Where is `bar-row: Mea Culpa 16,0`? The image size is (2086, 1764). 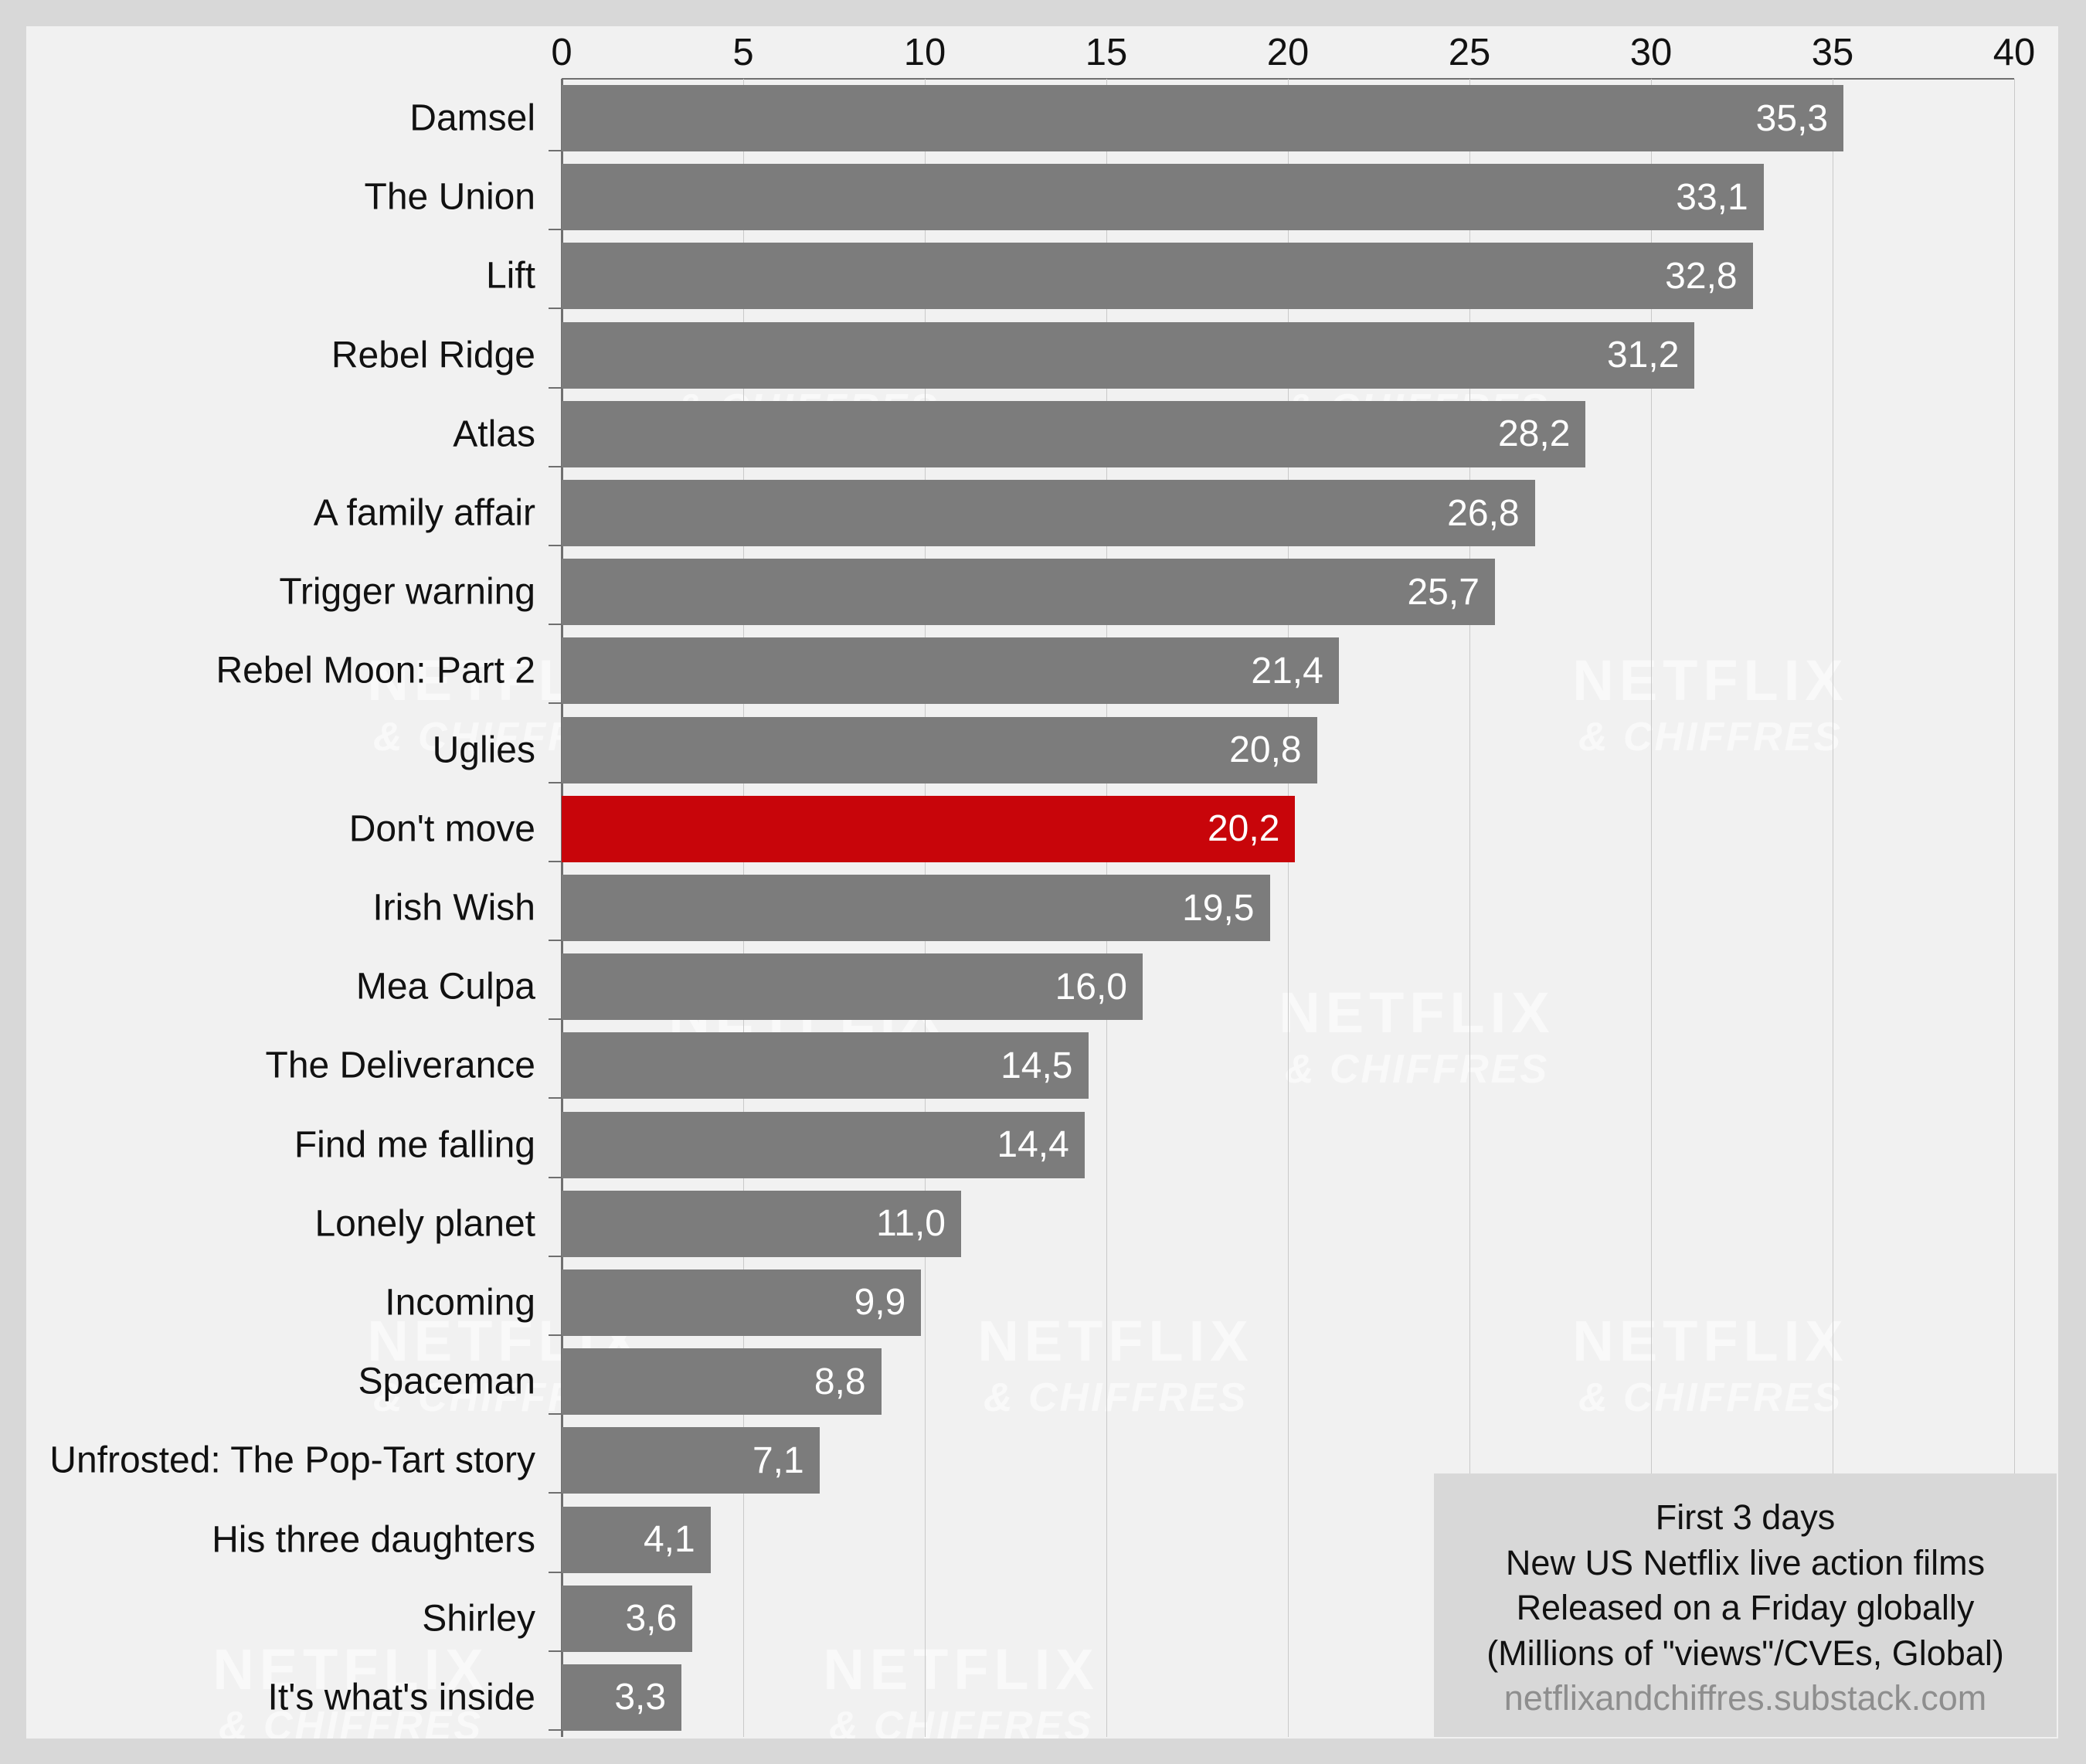
bar-row: Mea Culpa 16,0 is located at coordinates (1185, 987).